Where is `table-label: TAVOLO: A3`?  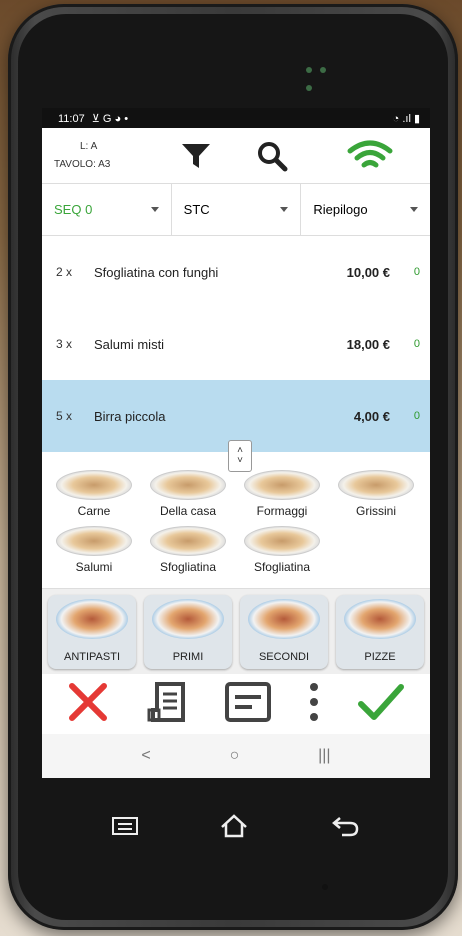 table-label: TAVOLO: A3 is located at coordinates (82, 164).